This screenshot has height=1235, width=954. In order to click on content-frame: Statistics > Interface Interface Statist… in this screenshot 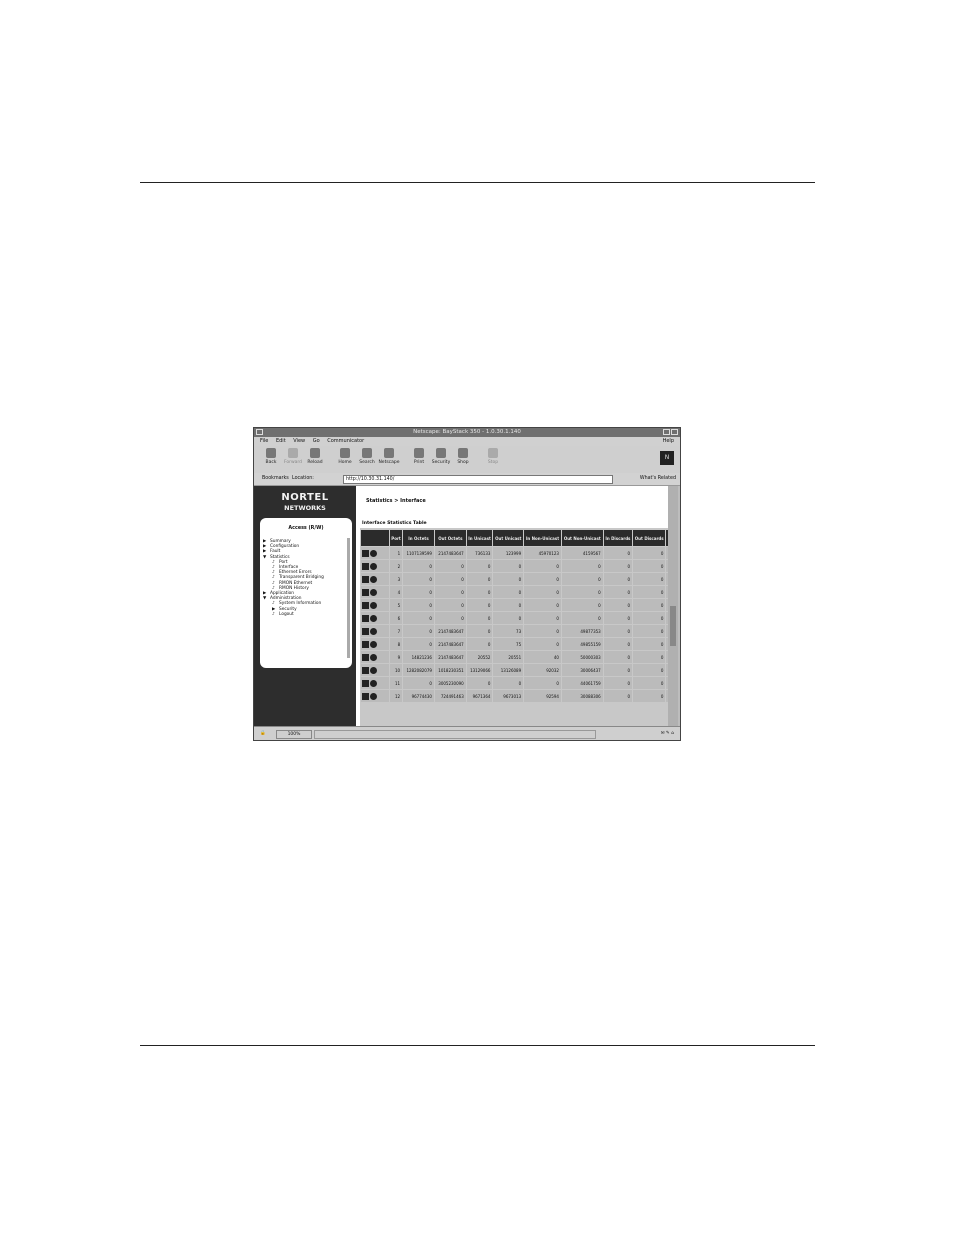, I will do `click(512, 606)`.